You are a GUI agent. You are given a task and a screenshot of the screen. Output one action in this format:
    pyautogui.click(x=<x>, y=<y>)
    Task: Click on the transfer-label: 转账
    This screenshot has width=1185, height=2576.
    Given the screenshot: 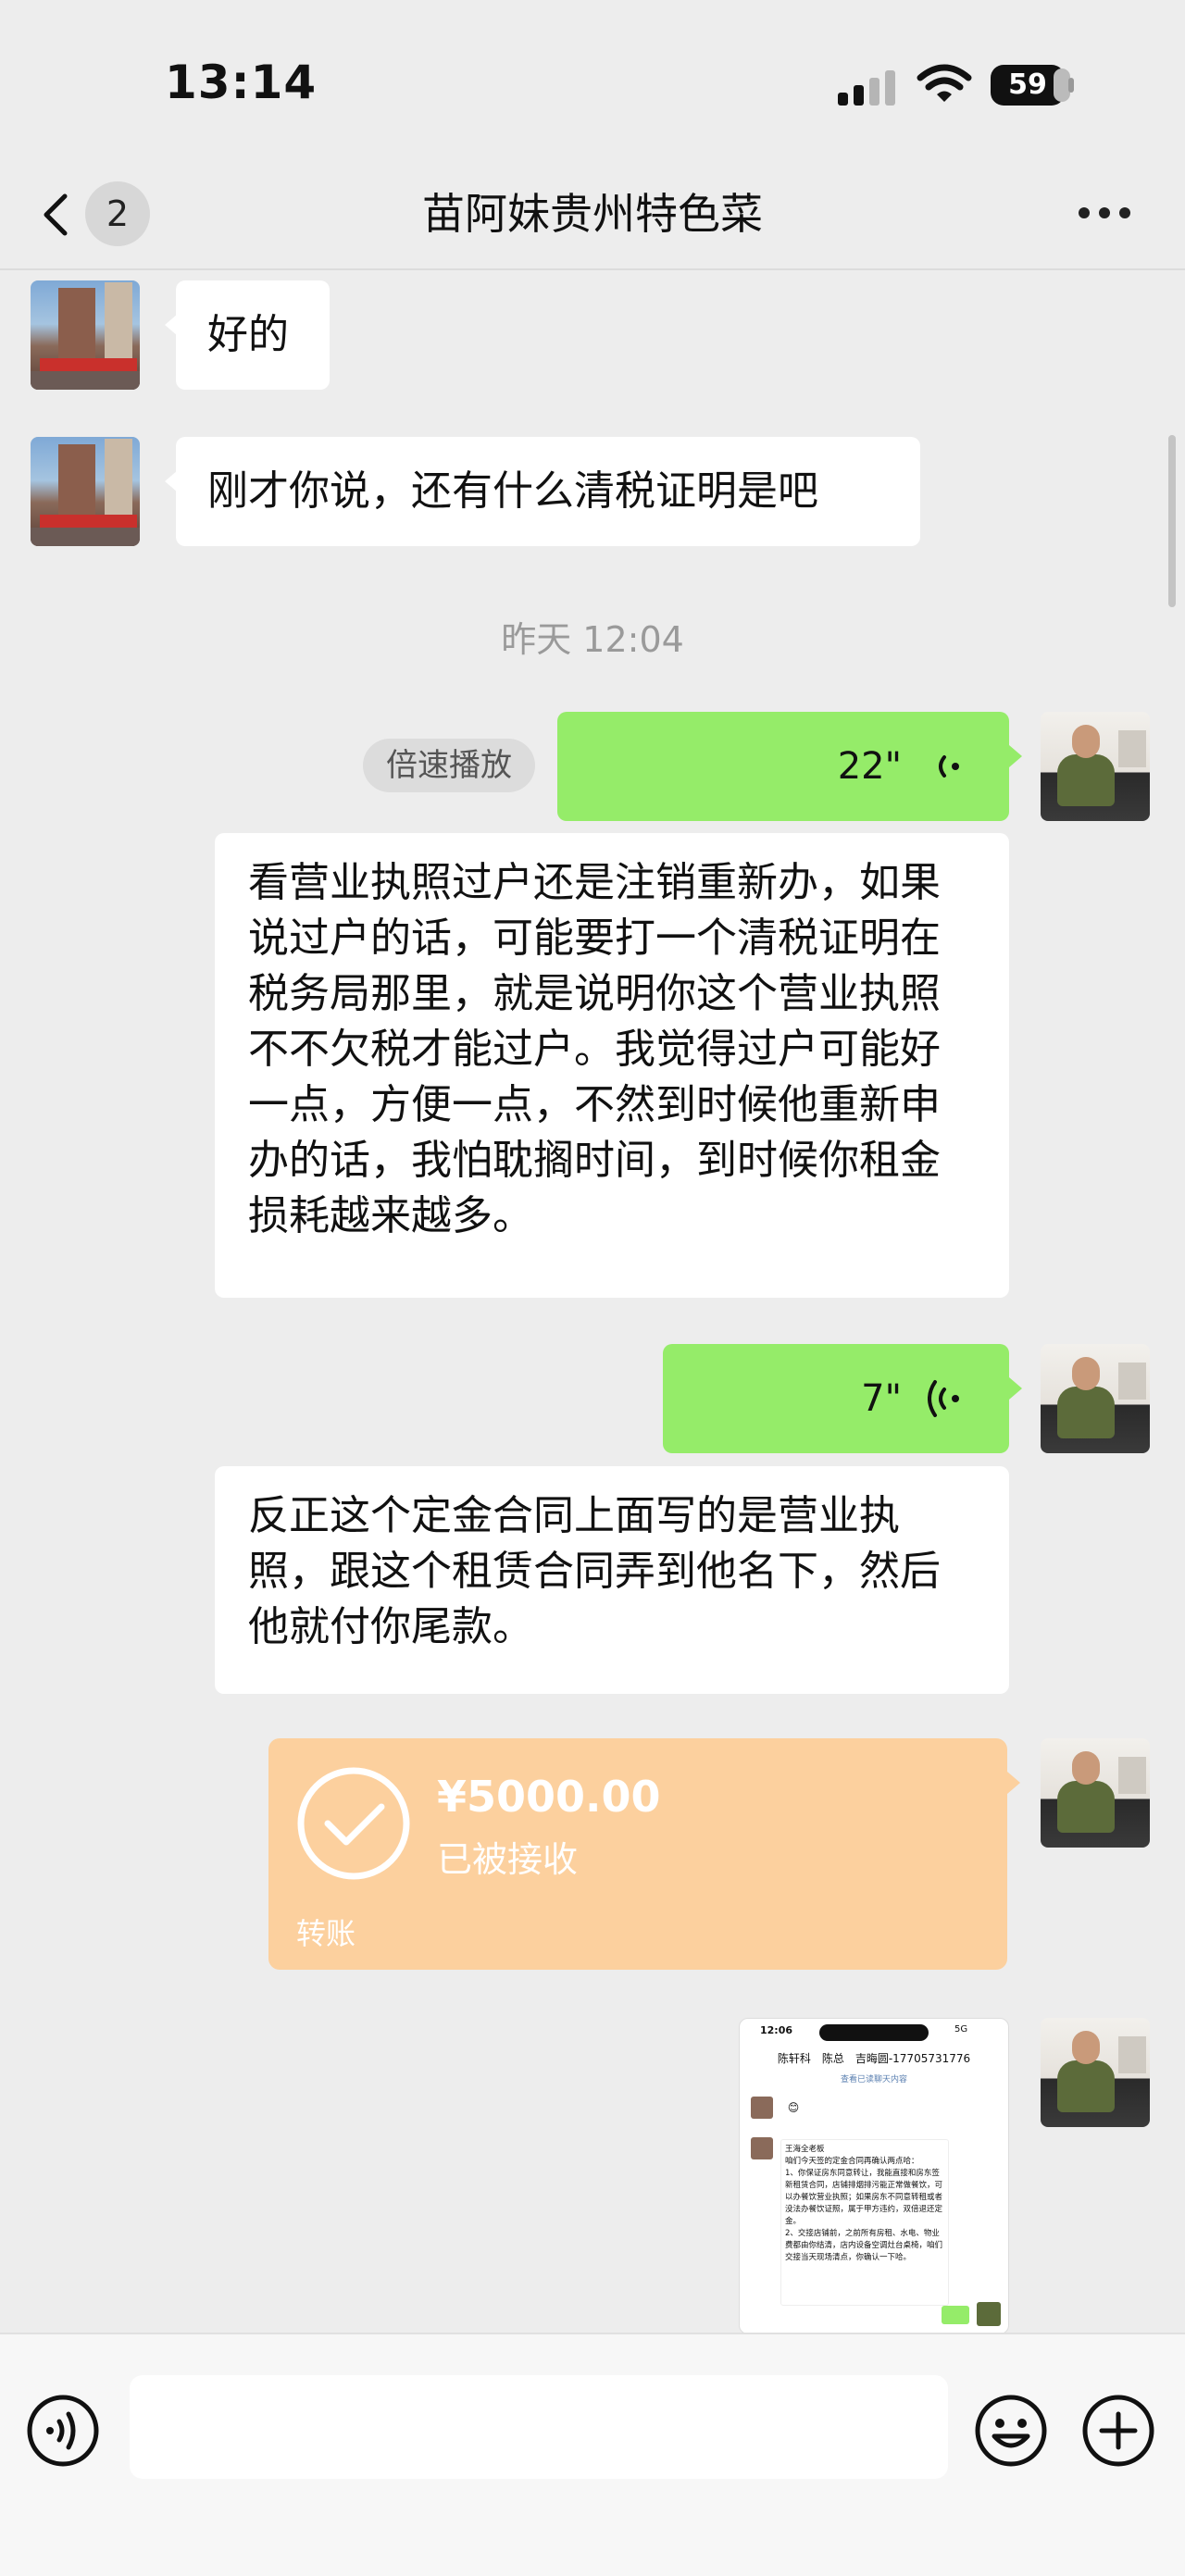 What is the action you would take?
    pyautogui.click(x=326, y=1934)
    